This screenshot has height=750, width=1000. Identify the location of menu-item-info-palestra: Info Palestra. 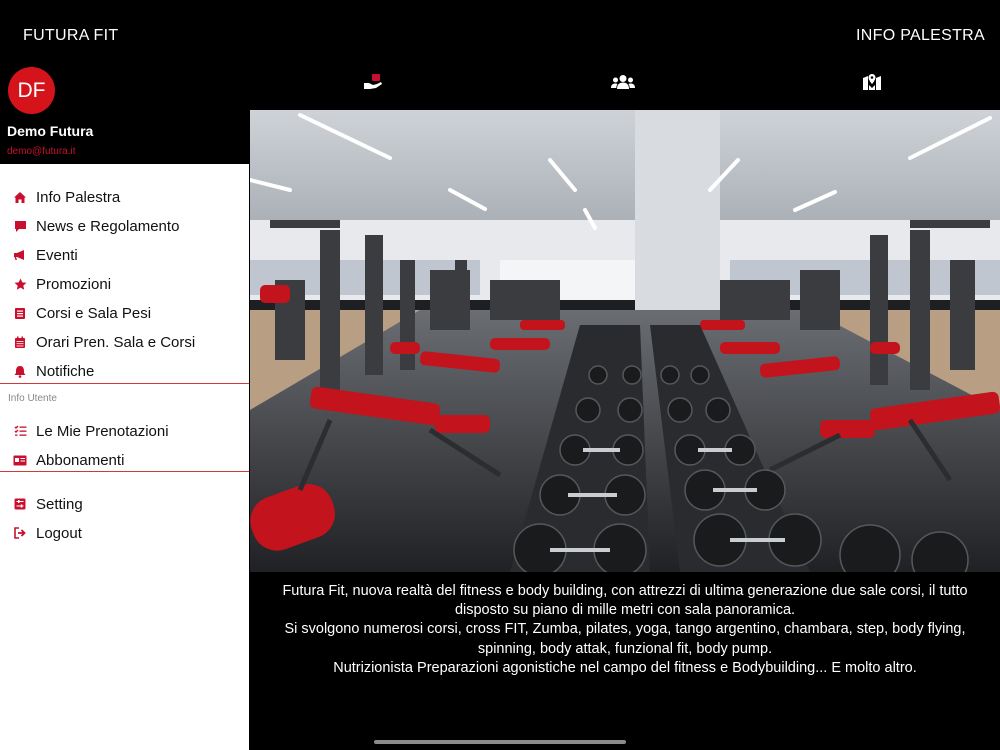
(124, 197).